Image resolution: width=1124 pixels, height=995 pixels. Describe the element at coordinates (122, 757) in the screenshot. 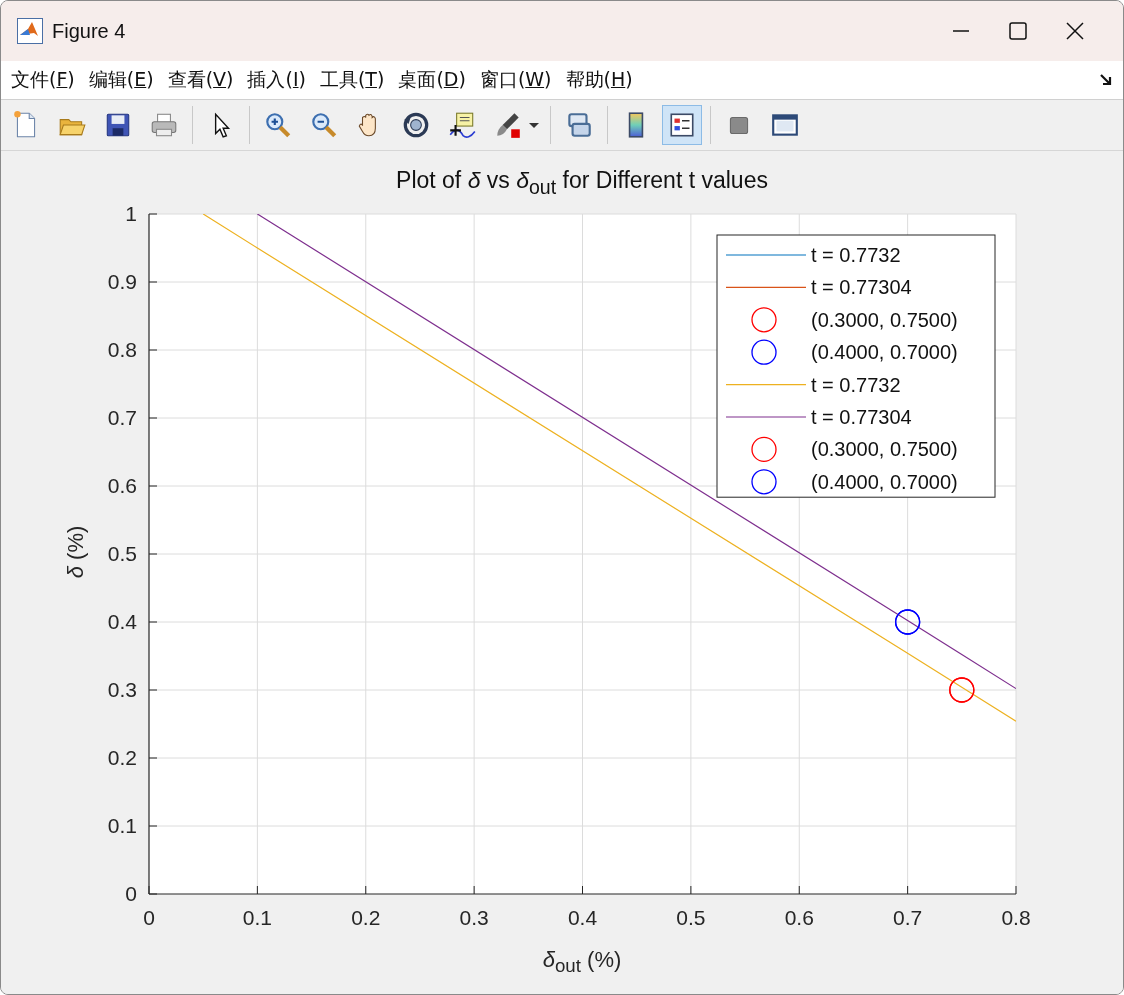

I see `y-tick-label: 0.2` at that location.